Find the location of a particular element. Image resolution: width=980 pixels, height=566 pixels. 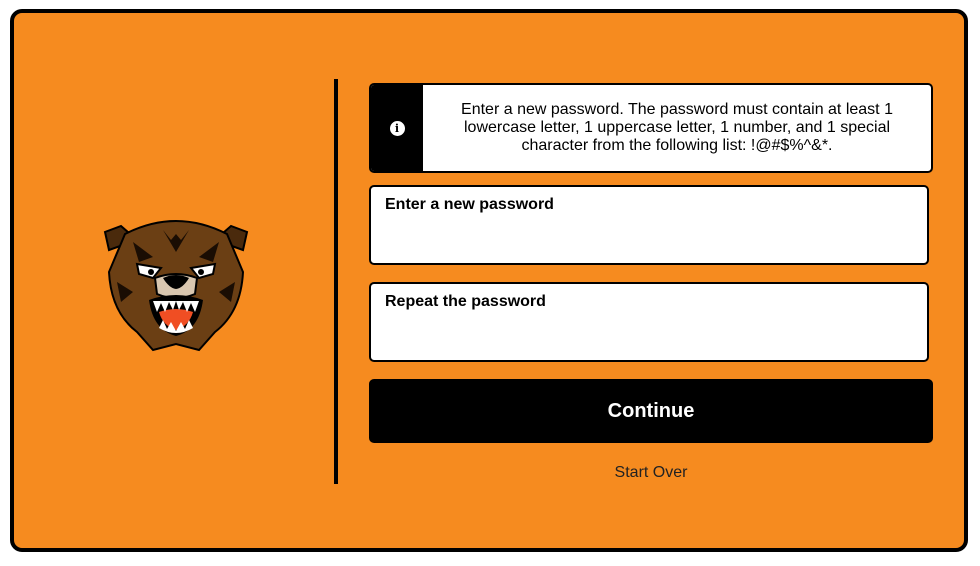

new-password-input is located at coordinates (649, 240).